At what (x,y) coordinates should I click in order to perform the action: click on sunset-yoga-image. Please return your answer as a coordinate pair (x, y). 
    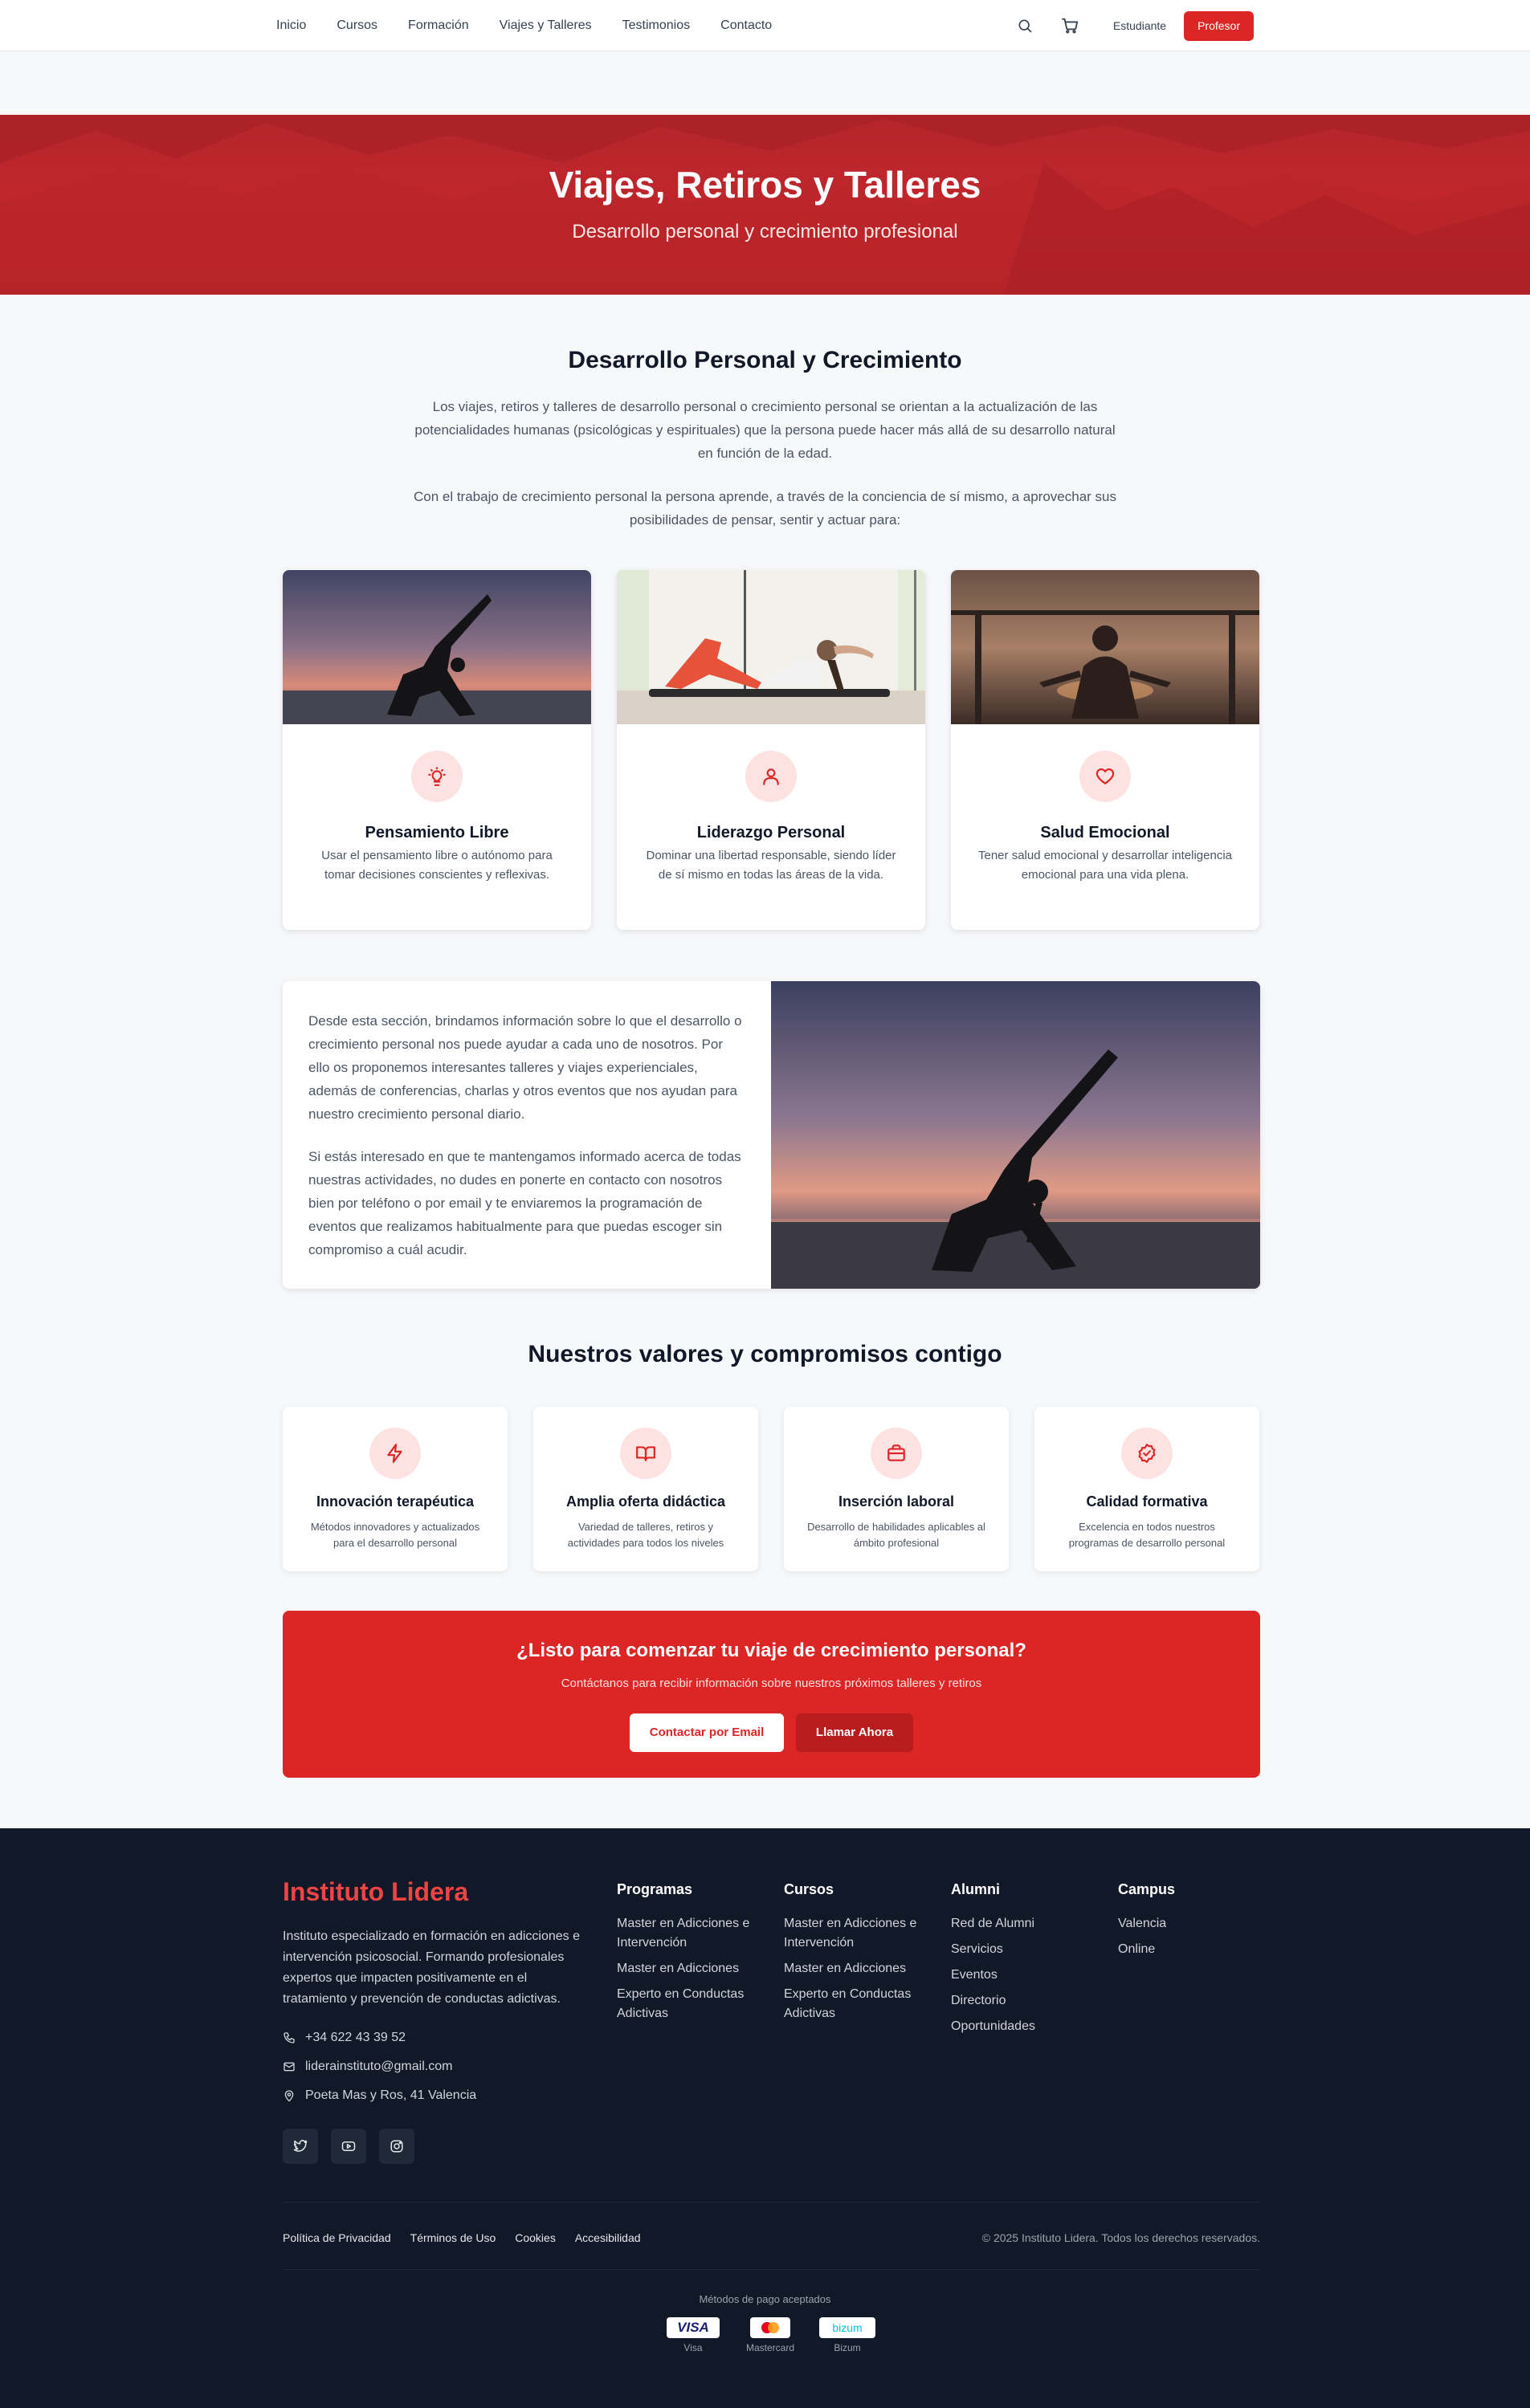
    Looking at the image, I should click on (437, 647).